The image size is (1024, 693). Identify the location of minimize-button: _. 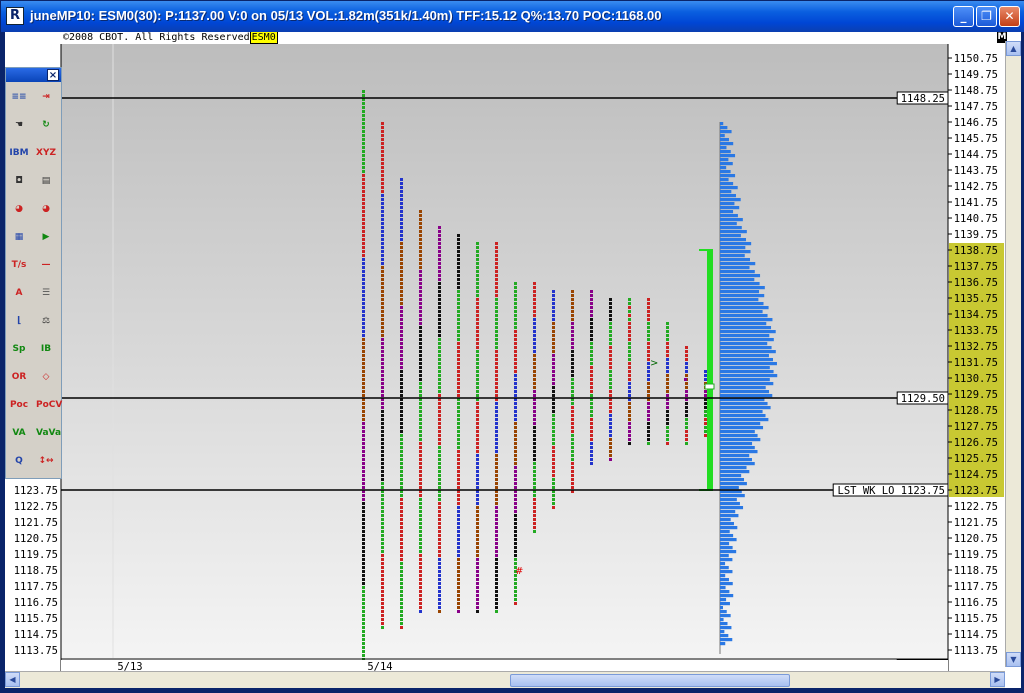
(963, 16).